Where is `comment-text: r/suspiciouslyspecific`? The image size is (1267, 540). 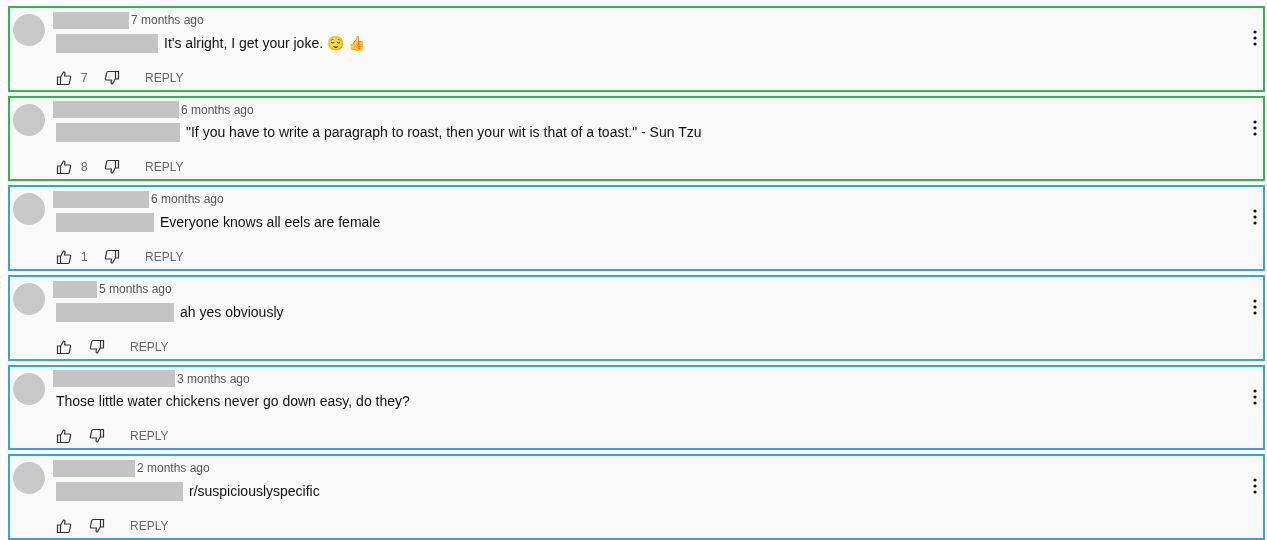 comment-text: r/suspiciouslyspecific is located at coordinates (254, 491).